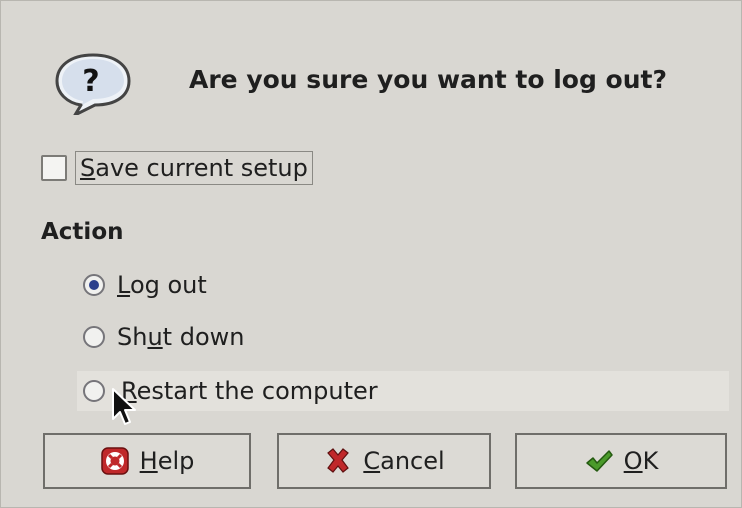 The width and height of the screenshot is (742, 508). What do you see at coordinates (94, 285) in the screenshot?
I see `radio-button-log-out` at bounding box center [94, 285].